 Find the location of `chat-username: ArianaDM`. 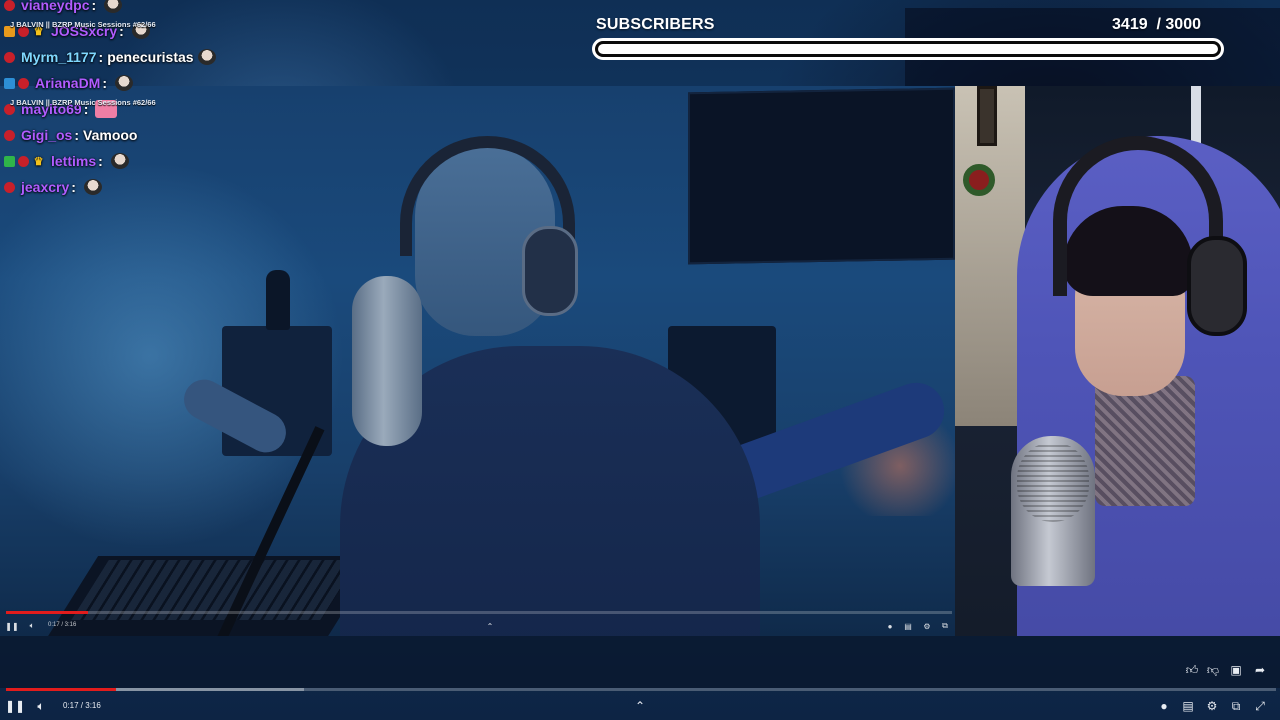

chat-username: ArianaDM is located at coordinates (67, 83).